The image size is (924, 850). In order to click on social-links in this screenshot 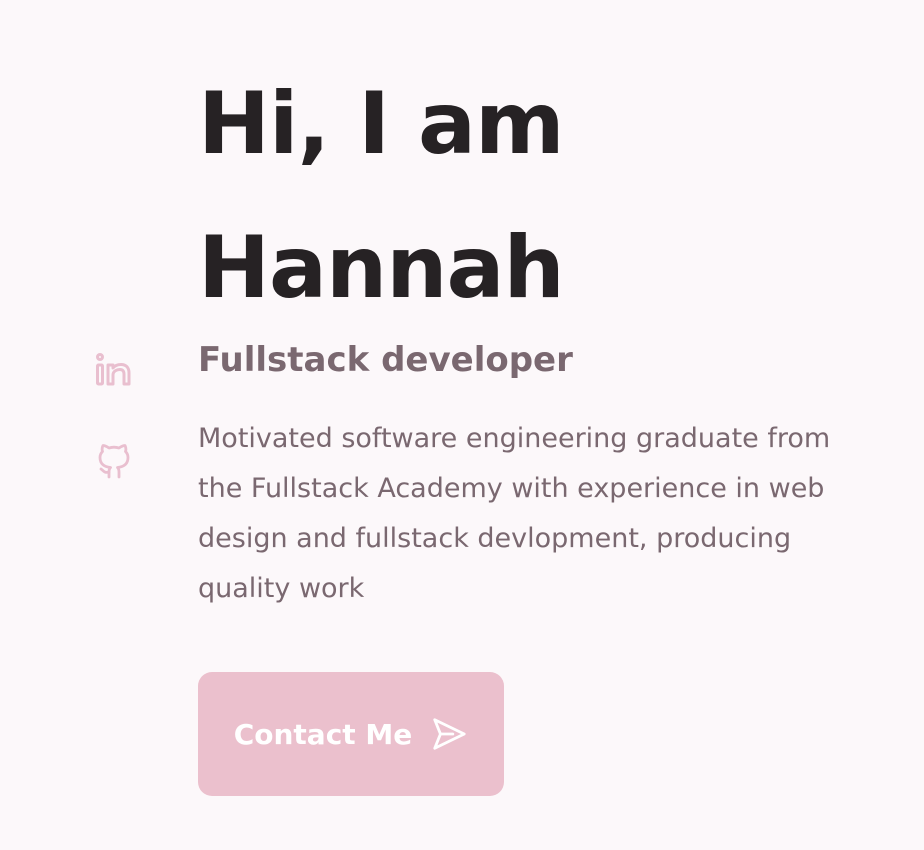, I will do `click(114, 416)`.